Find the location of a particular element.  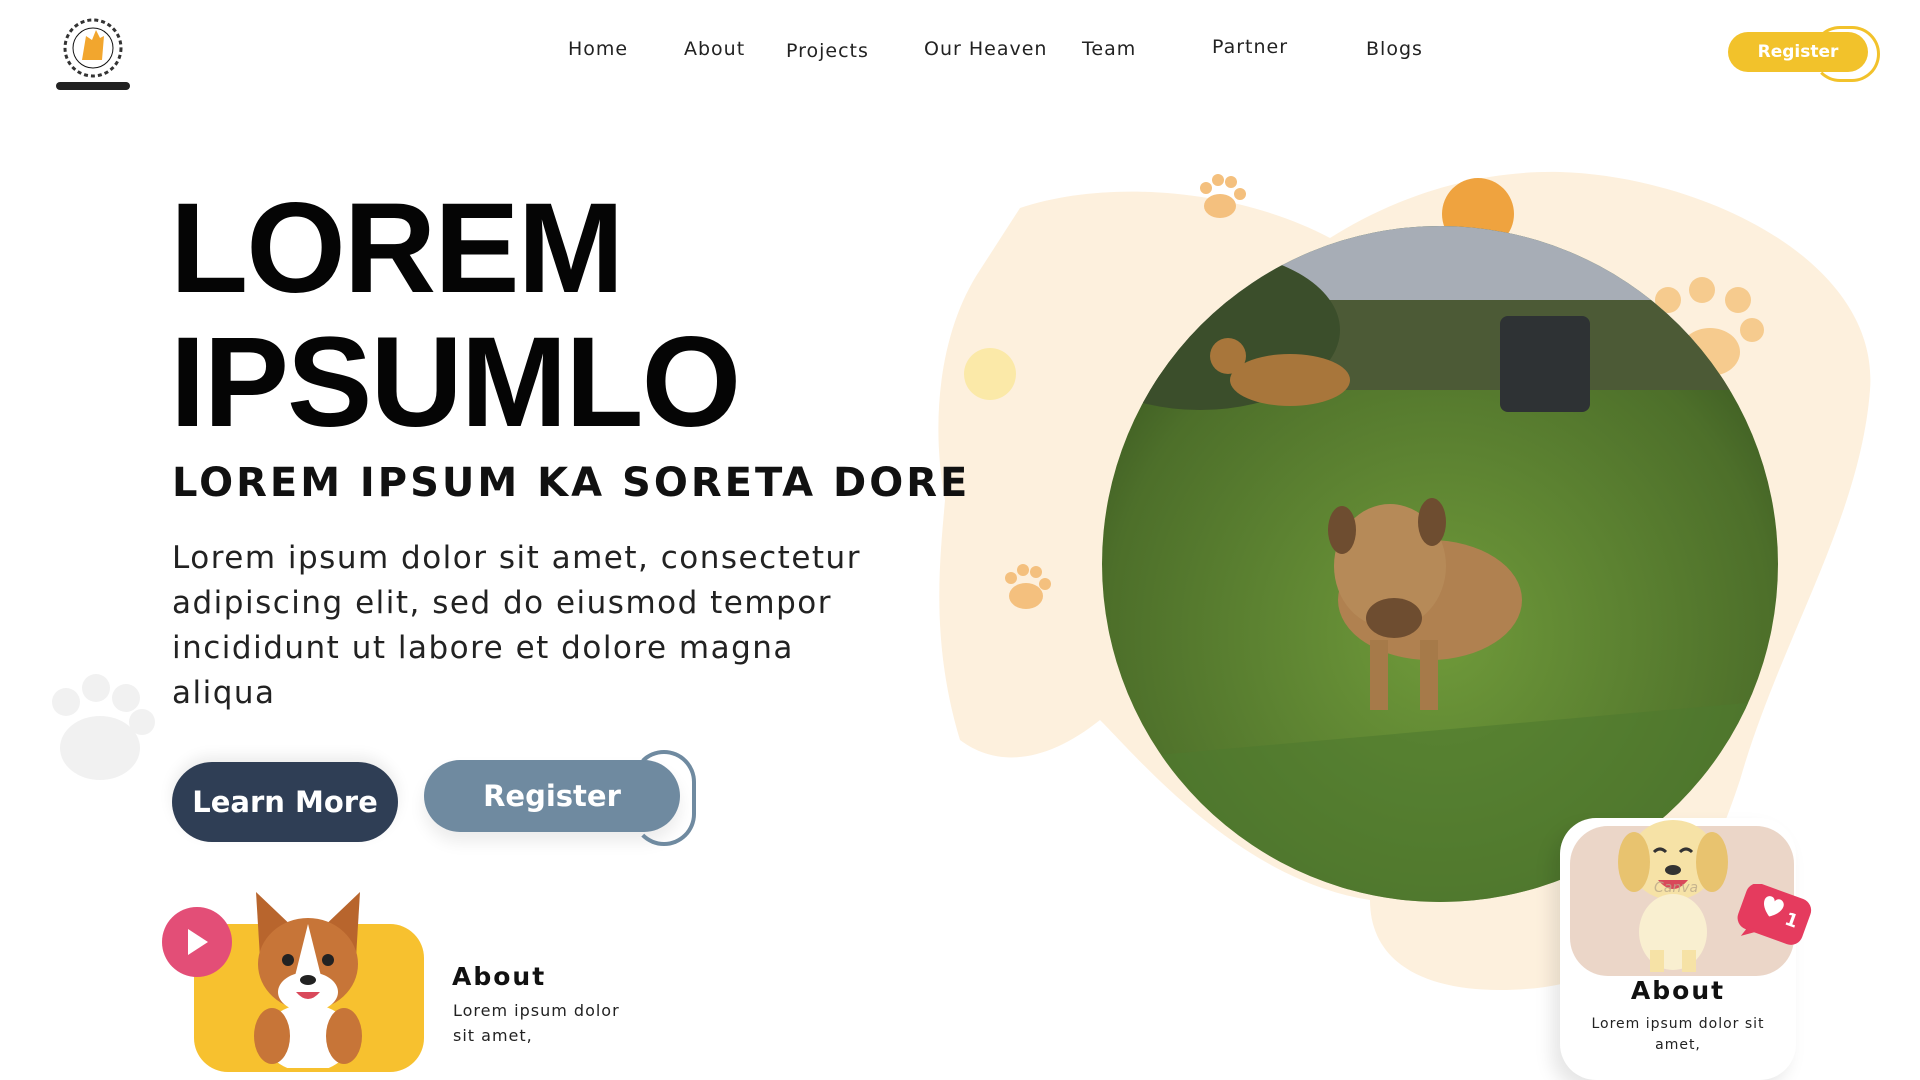

hero-title-line1: LOREM is located at coordinates (397, 248).